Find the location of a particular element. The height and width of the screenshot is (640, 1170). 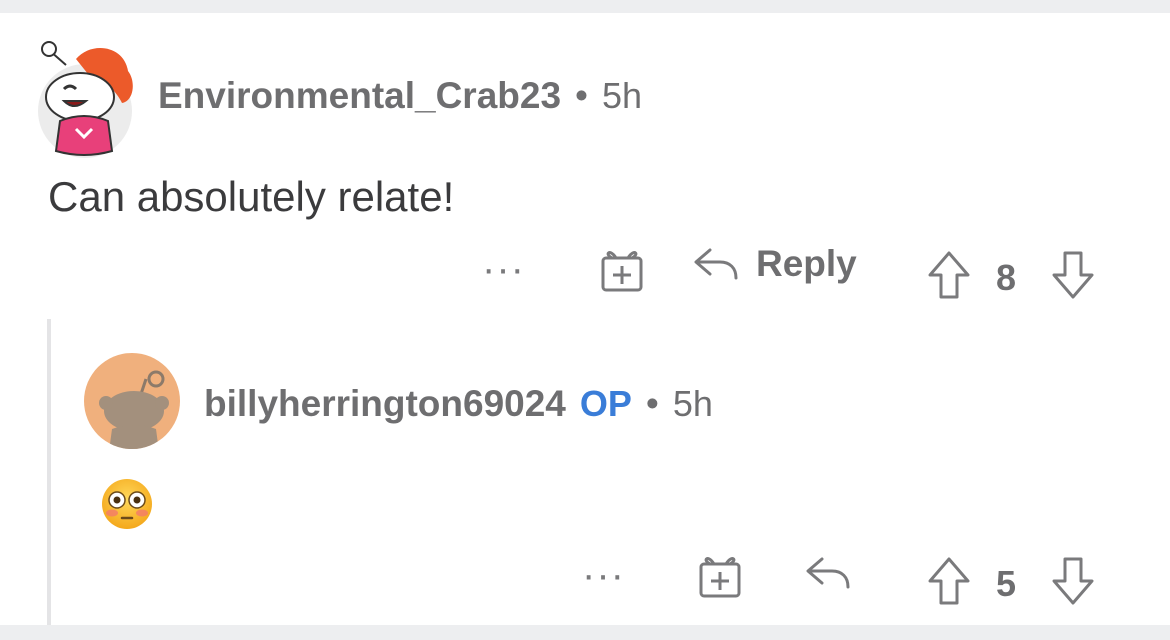

thread-line is located at coordinates (49, 472).